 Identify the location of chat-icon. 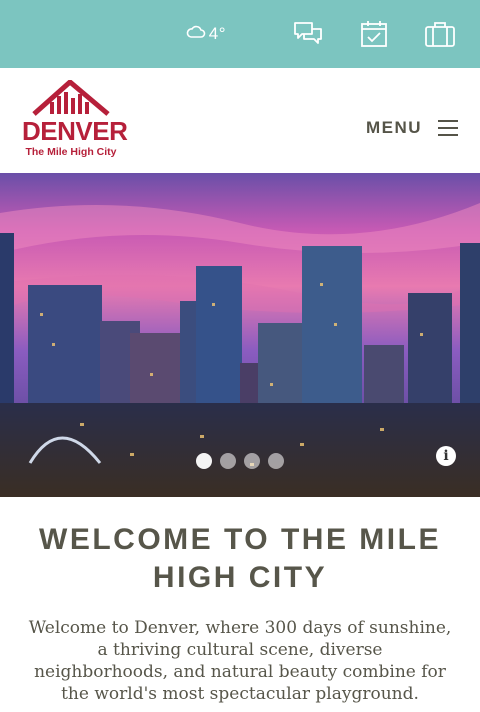
(308, 34).